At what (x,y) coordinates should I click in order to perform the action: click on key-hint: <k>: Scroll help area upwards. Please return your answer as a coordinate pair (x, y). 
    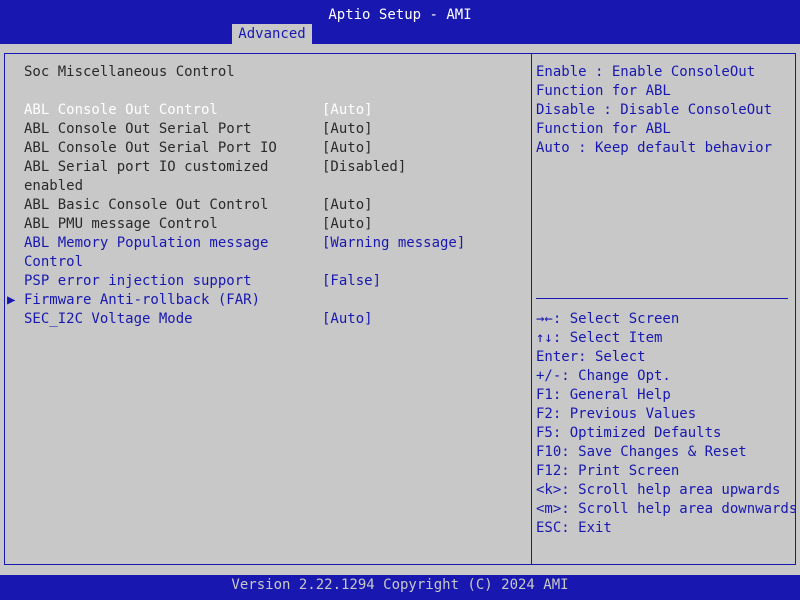
    Looking at the image, I should click on (658, 490).